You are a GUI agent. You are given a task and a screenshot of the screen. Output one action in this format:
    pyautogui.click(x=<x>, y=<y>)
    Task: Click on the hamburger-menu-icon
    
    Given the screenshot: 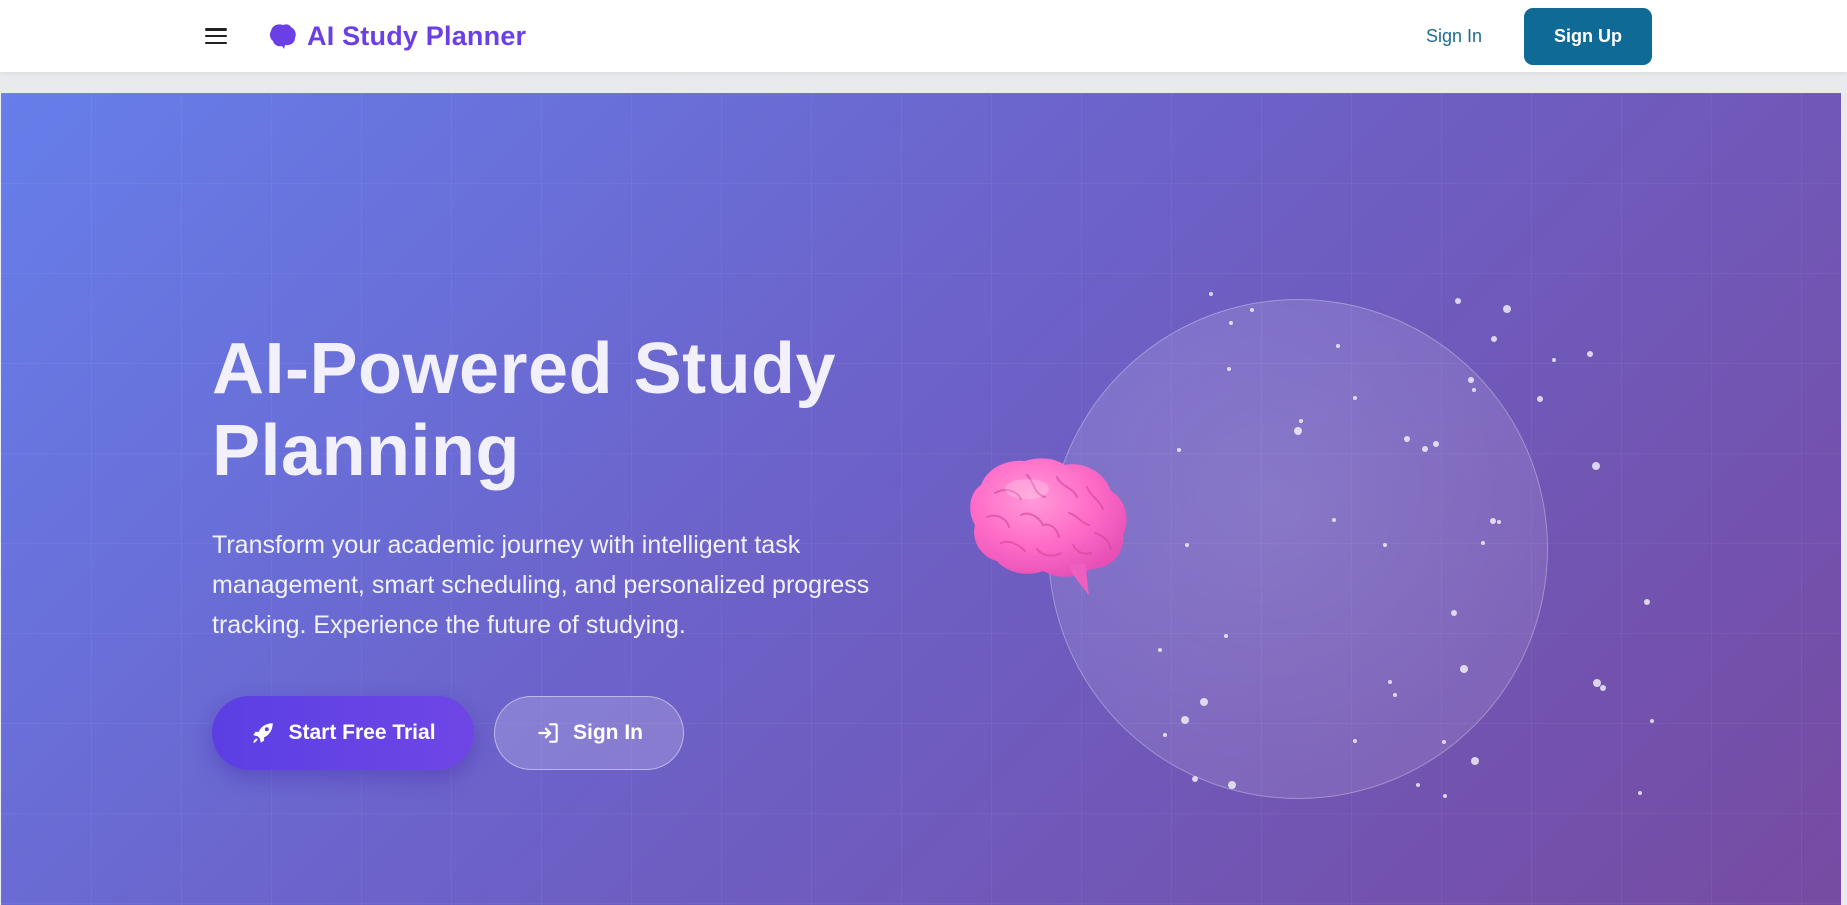 What is the action you would take?
    pyautogui.click(x=216, y=36)
    